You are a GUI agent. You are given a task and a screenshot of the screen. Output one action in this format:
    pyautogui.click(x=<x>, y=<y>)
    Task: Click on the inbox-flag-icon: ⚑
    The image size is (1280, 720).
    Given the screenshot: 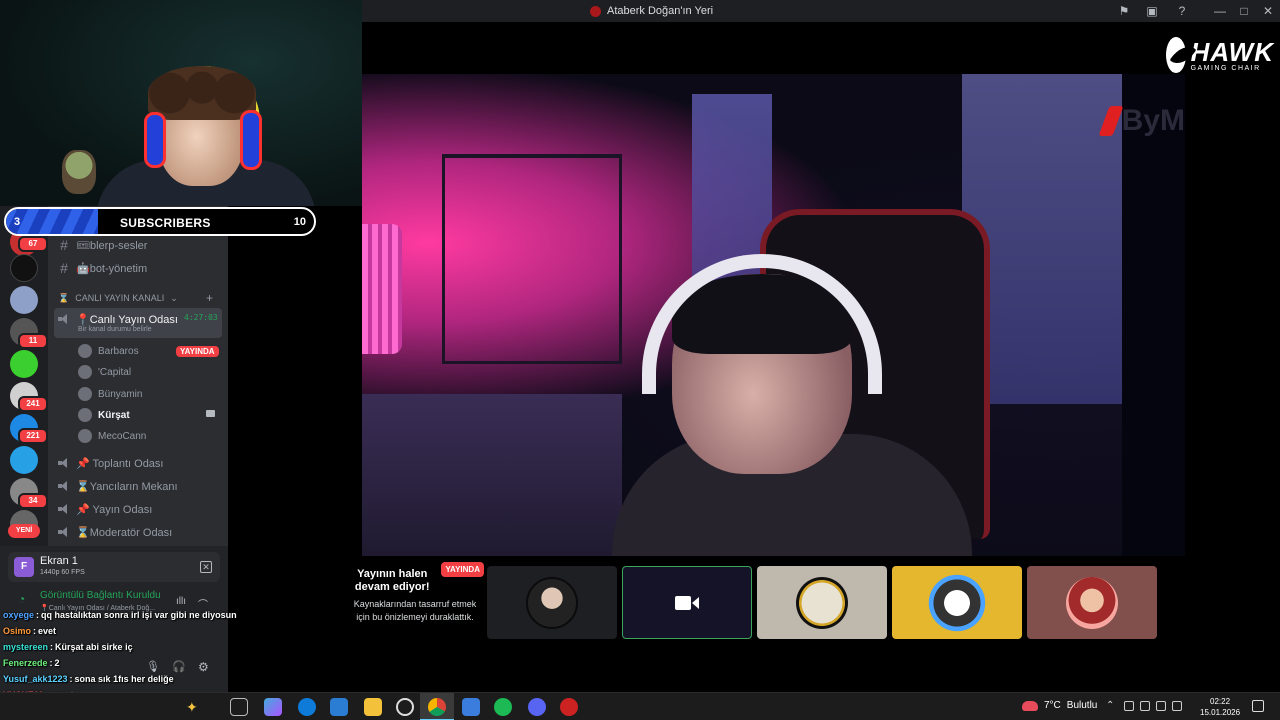 What is the action you would take?
    pyautogui.click(x=1124, y=11)
    